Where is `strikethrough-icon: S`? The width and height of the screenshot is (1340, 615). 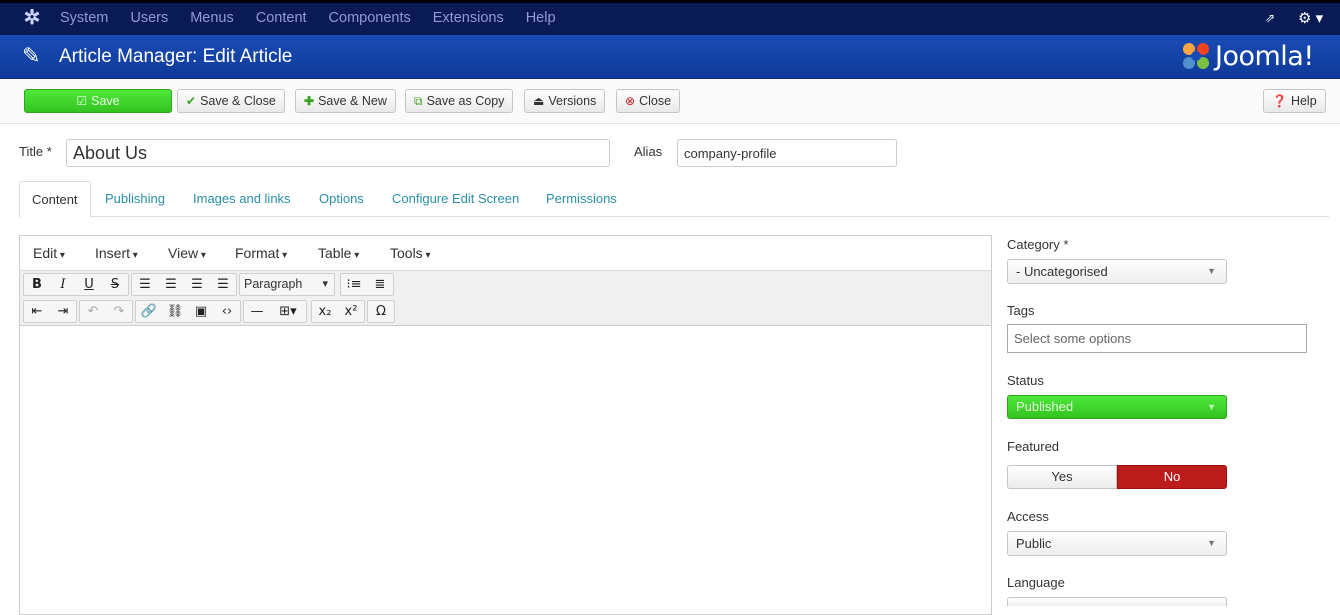
strikethrough-icon: S is located at coordinates (115, 284).